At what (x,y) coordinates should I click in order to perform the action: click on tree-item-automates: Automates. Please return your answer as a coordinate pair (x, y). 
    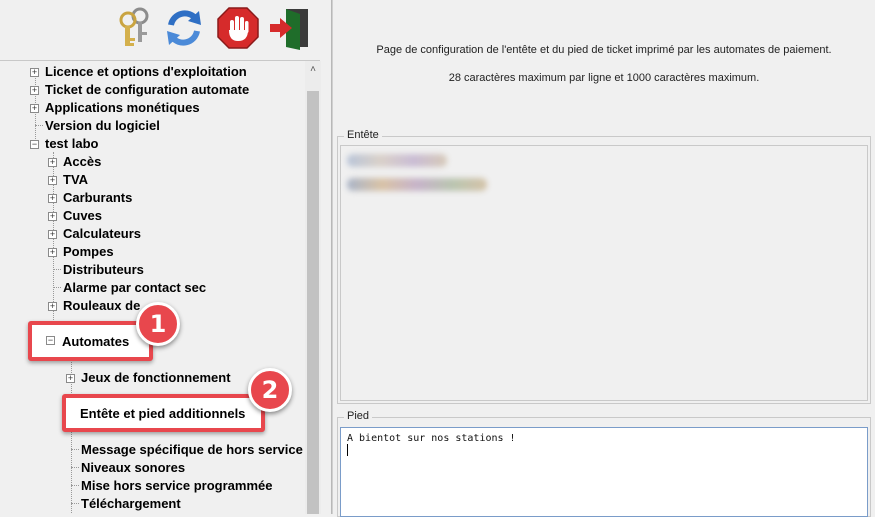
    Looking at the image, I should click on (95, 342).